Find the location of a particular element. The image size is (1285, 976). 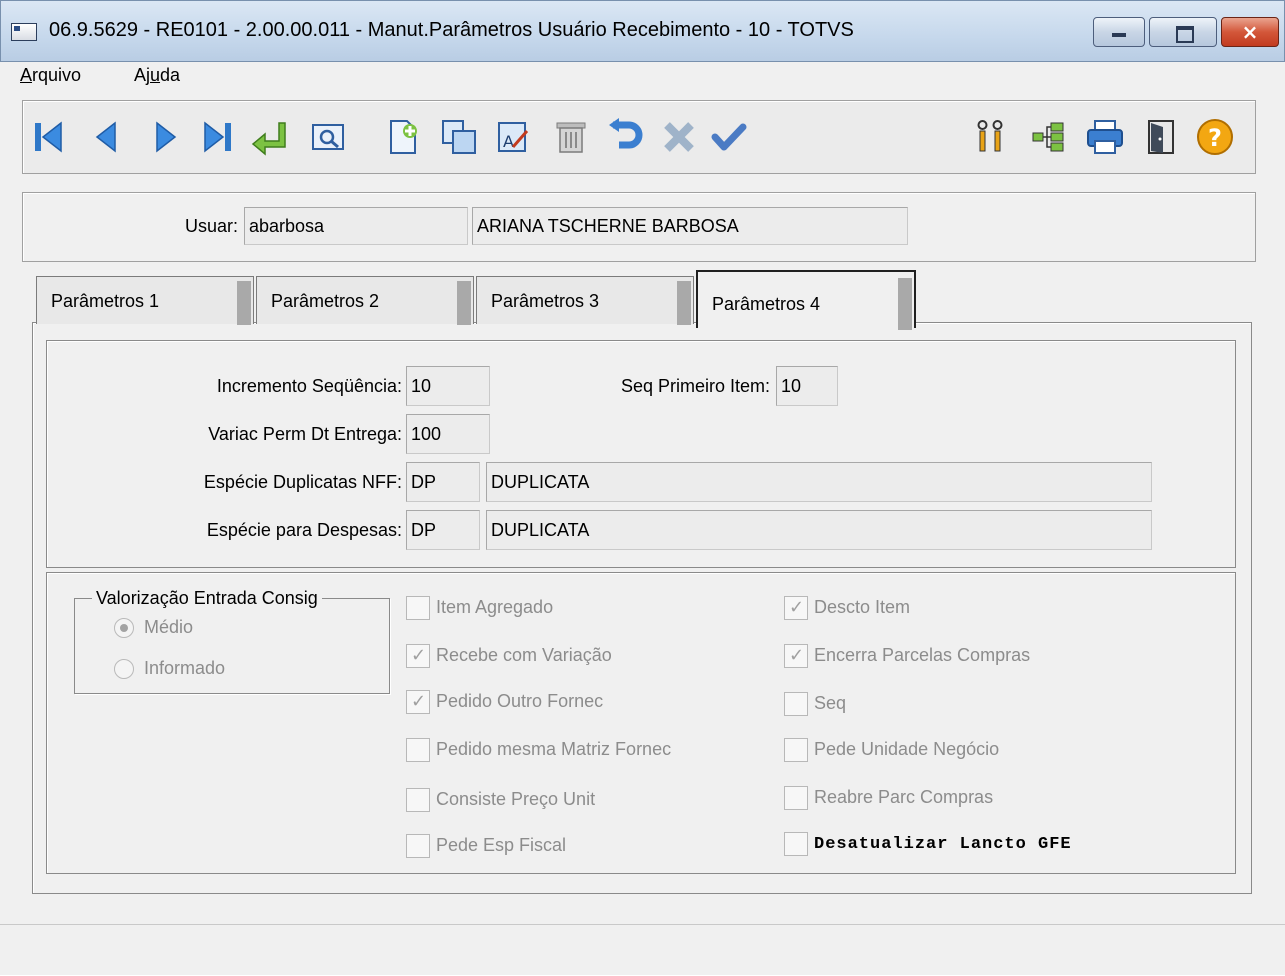

tab-parametros-2: Parâmetros 2 is located at coordinates (365, 300).